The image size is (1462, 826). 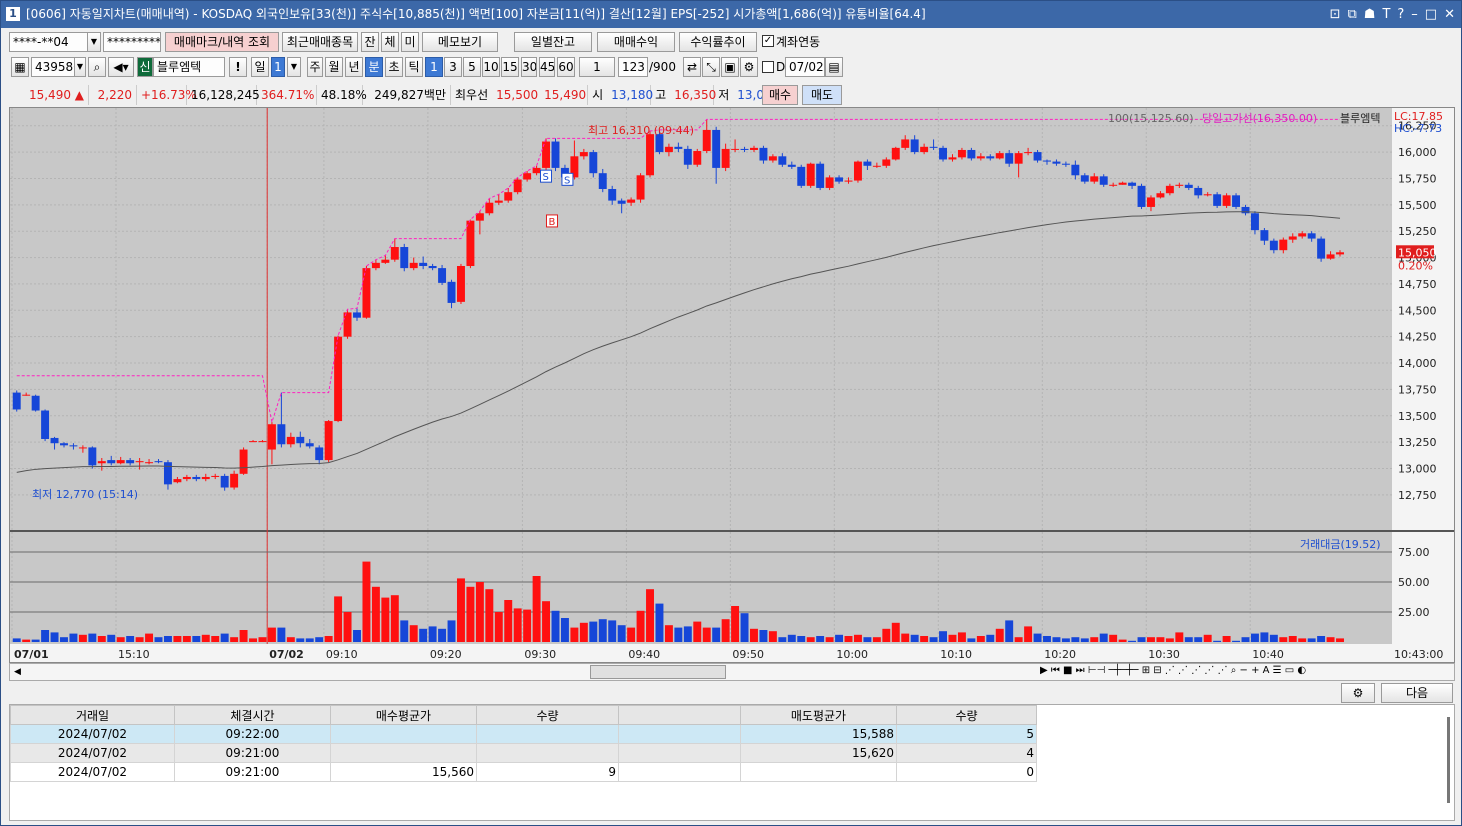 I want to click on period-tab-10: 5, so click(x=472, y=67).